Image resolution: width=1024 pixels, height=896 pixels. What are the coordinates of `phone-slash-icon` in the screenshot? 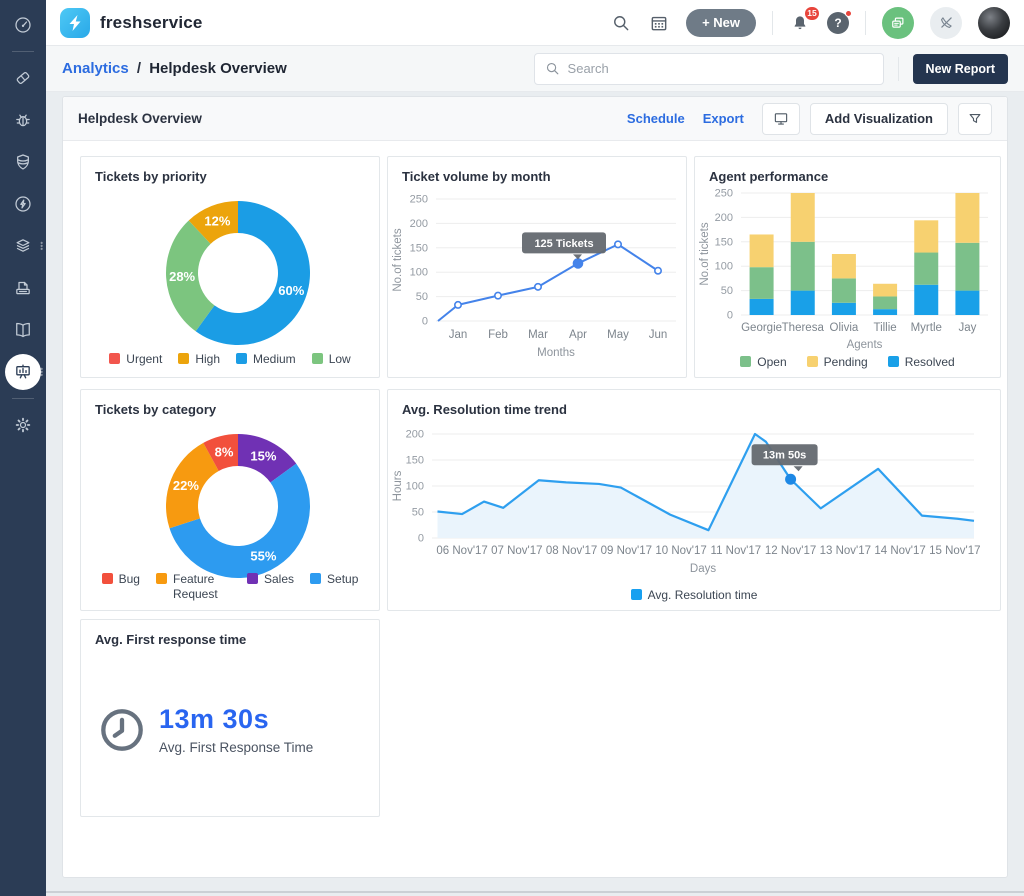 It's located at (946, 23).